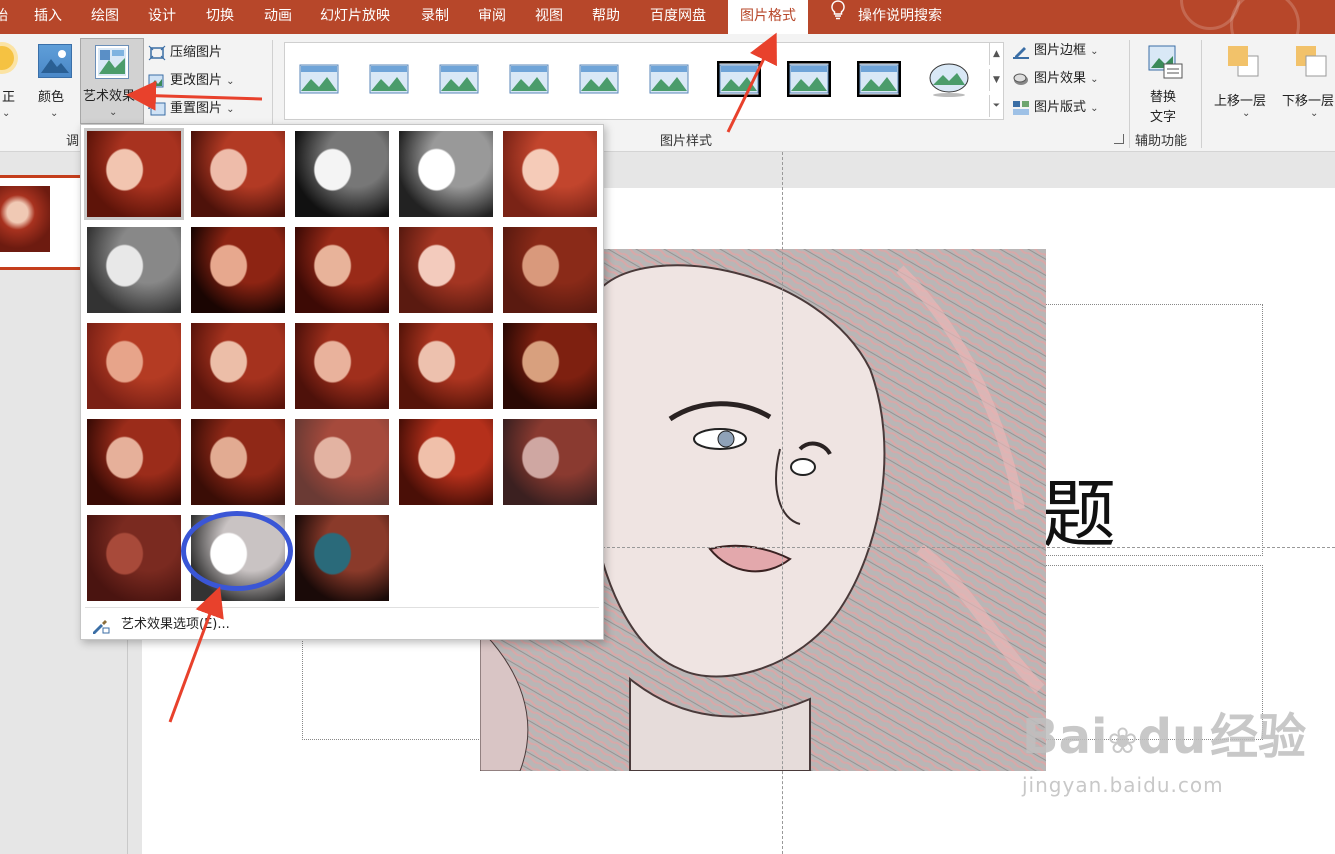 The width and height of the screenshot is (1335, 854). I want to click on watermark-brand2: du, so click(1172, 737).